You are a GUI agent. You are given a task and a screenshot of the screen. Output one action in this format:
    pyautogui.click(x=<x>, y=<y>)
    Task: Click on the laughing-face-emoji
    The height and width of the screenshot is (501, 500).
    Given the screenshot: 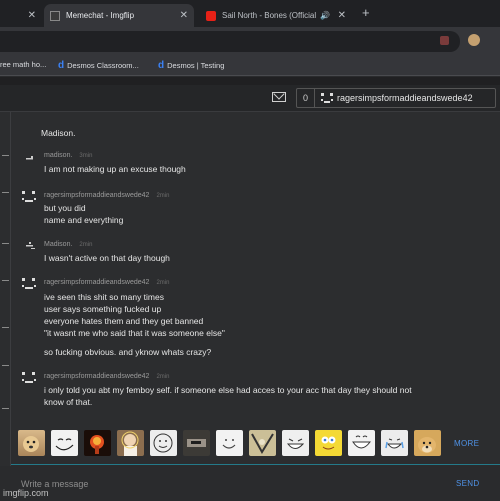 What is the action you would take?
    pyautogui.click(x=295, y=443)
    